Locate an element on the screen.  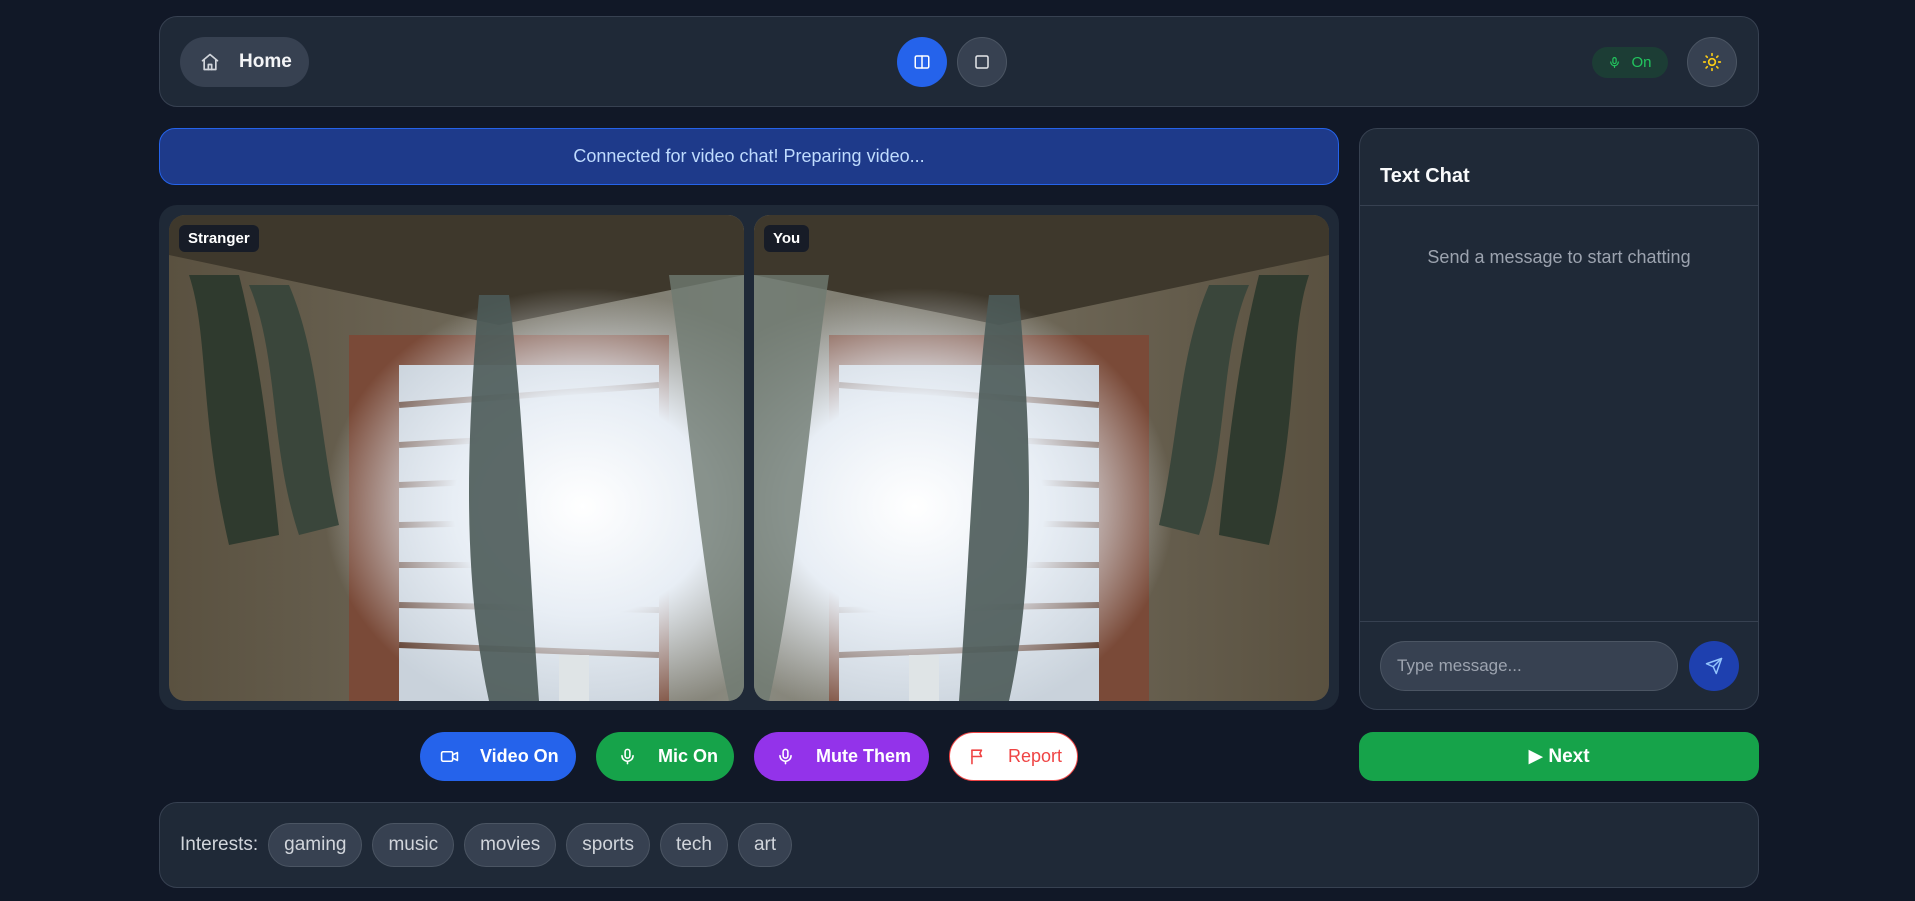
home-label: Home is located at coordinates (265, 61).